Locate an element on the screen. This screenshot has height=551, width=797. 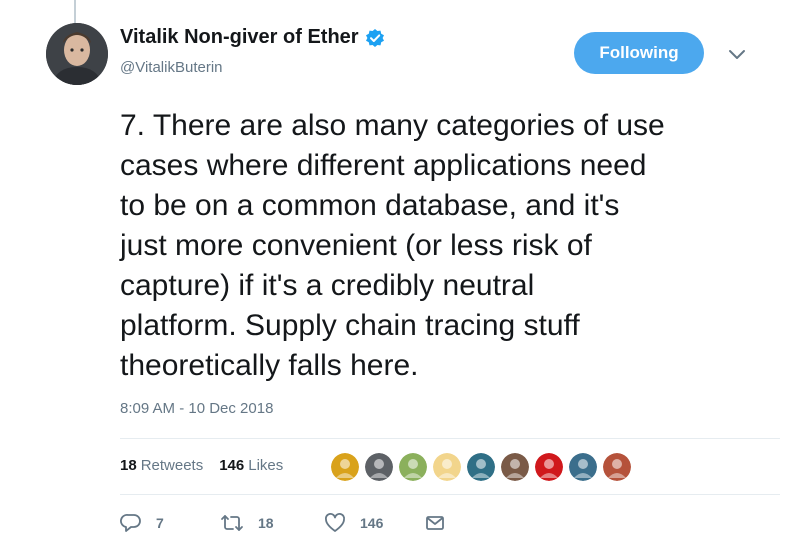
tweet-stats: 18 Retweets 146 Likes is located at coordinates (201, 465).